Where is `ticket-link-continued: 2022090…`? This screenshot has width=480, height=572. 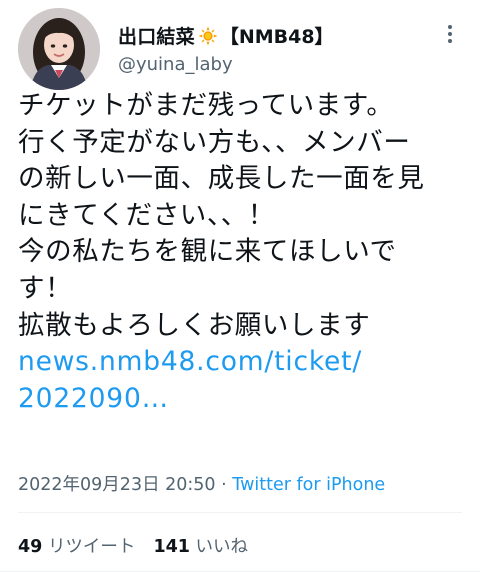
ticket-link-continued: 2022090… is located at coordinates (93, 398).